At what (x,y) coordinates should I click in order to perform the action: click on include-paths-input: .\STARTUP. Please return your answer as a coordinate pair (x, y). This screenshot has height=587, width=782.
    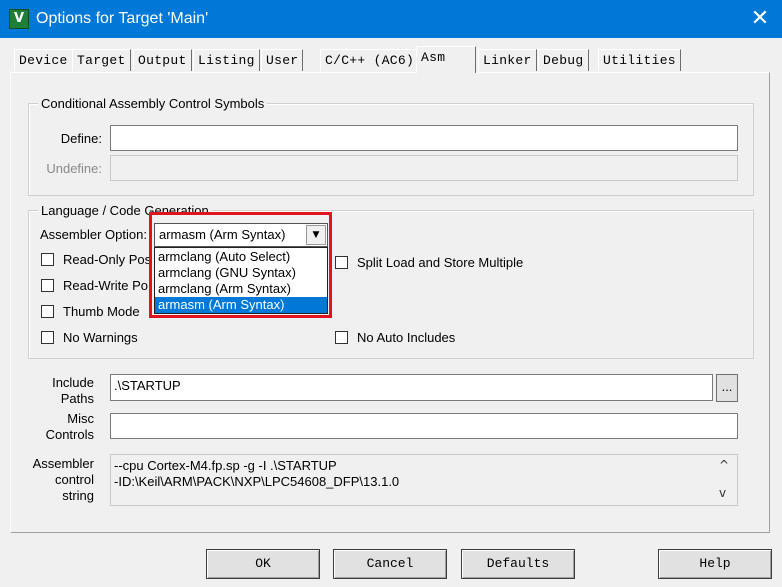
    Looking at the image, I should click on (411, 387).